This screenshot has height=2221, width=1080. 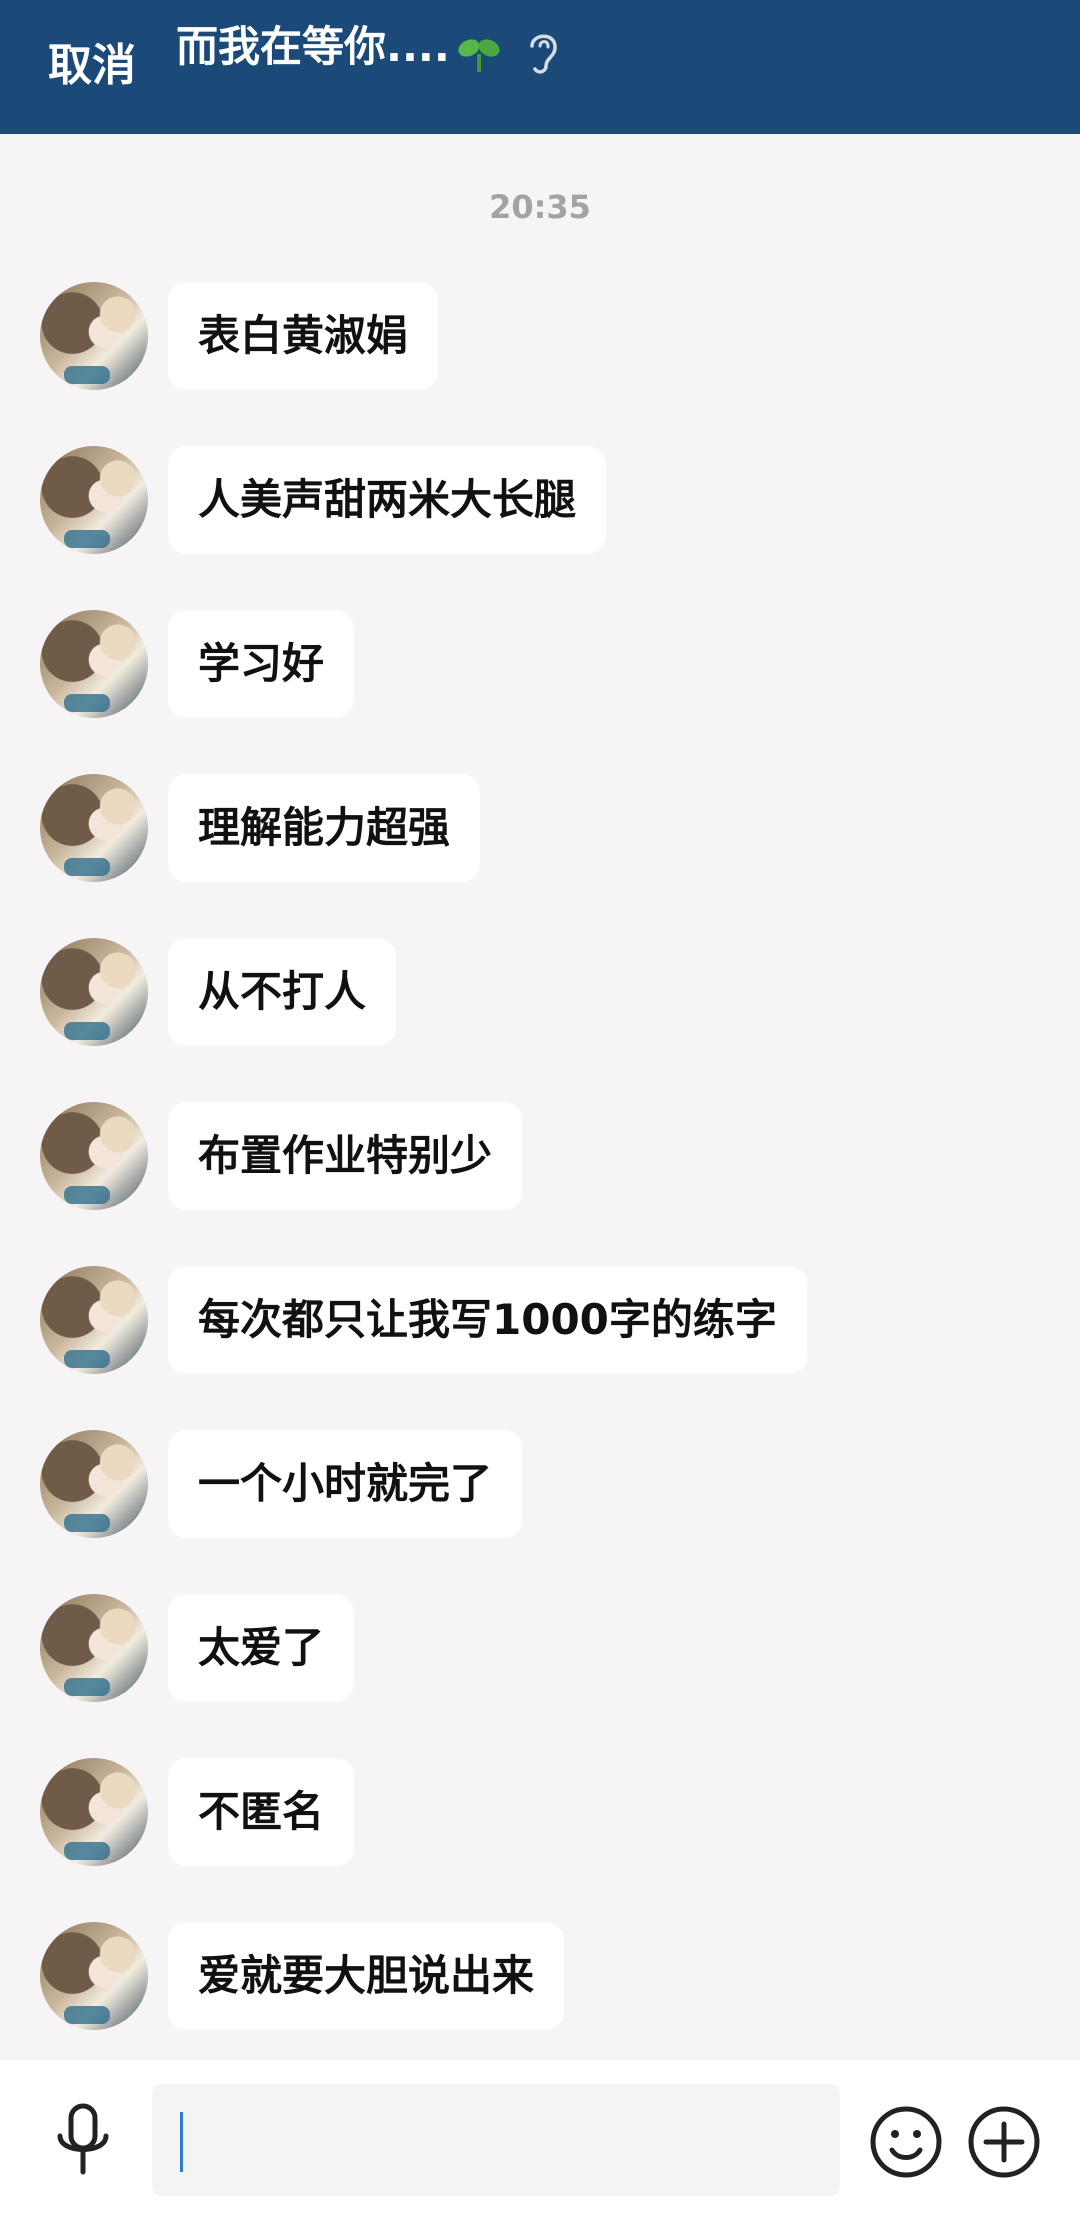 What do you see at coordinates (92, 66) in the screenshot?
I see `cancel-button: 取消` at bounding box center [92, 66].